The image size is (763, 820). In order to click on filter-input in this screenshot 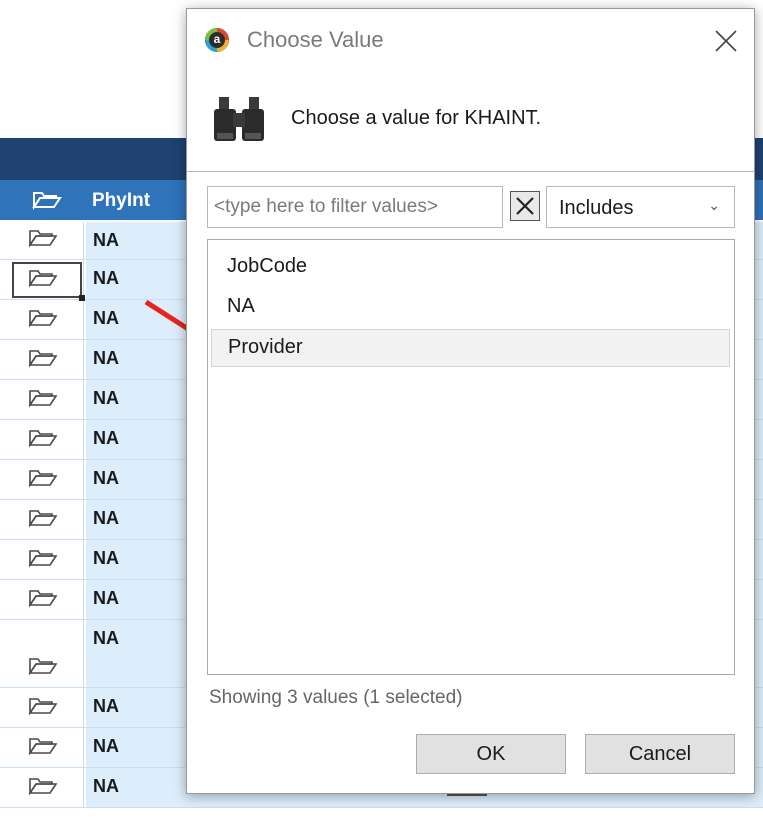, I will do `click(355, 207)`.